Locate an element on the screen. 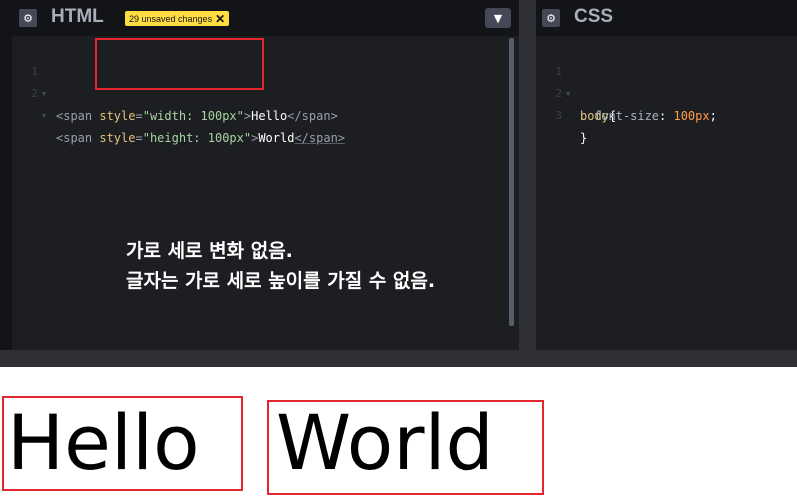  element-text: Hello is located at coordinates (269, 116).